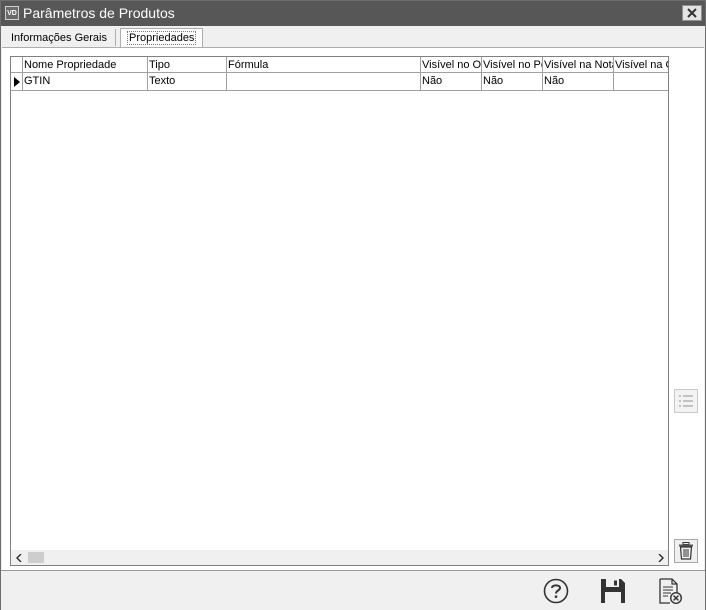 This screenshot has height=610, width=706. I want to click on tab-label: Propriedades, so click(162, 38).